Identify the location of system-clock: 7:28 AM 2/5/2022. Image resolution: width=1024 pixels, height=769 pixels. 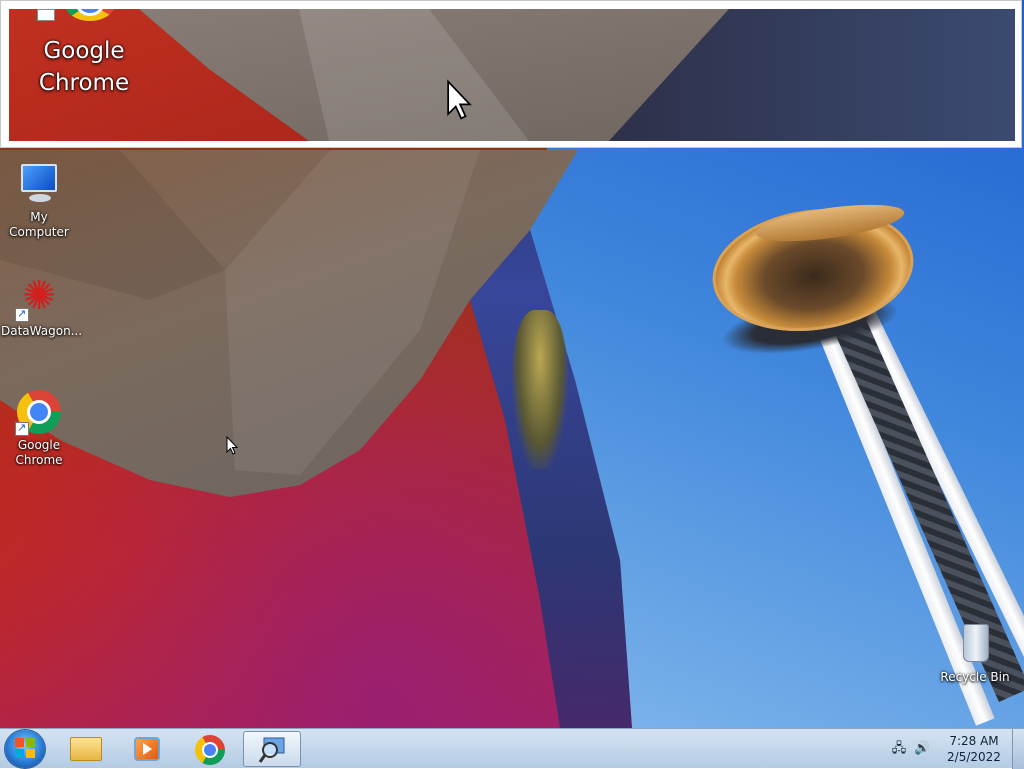
(974, 749).